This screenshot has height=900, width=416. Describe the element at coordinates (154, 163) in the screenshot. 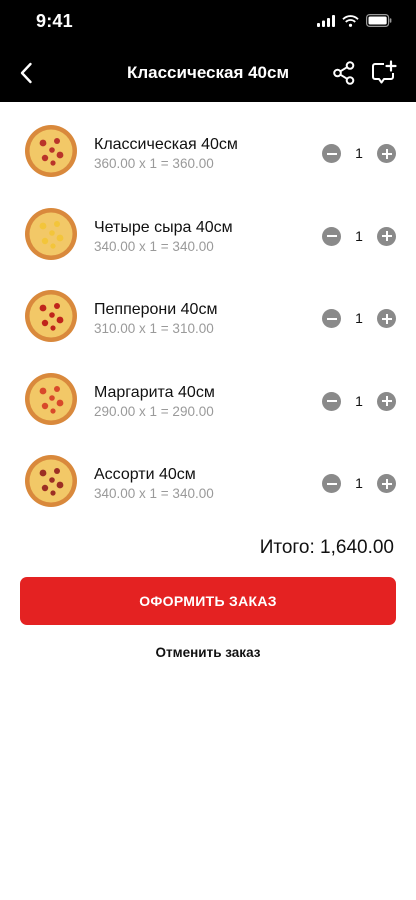

I see `item-price-calc: 360.00 x 1 = 360.00` at that location.